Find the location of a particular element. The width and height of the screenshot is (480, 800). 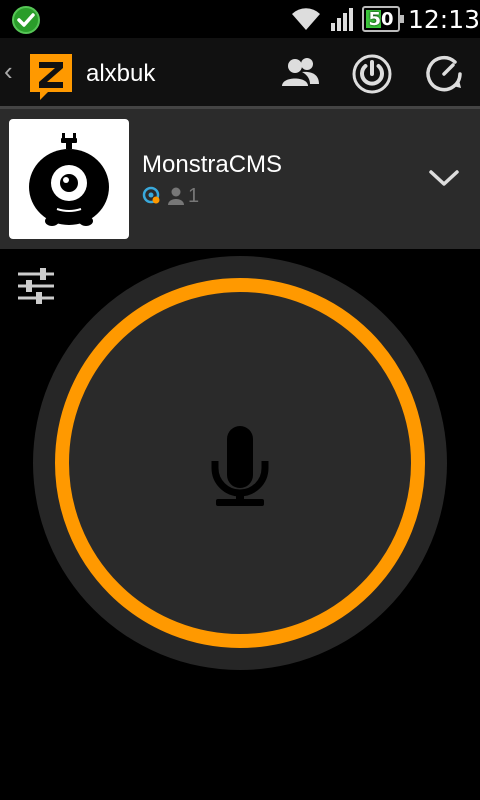

channel-name: MonstraCMS is located at coordinates (212, 164).